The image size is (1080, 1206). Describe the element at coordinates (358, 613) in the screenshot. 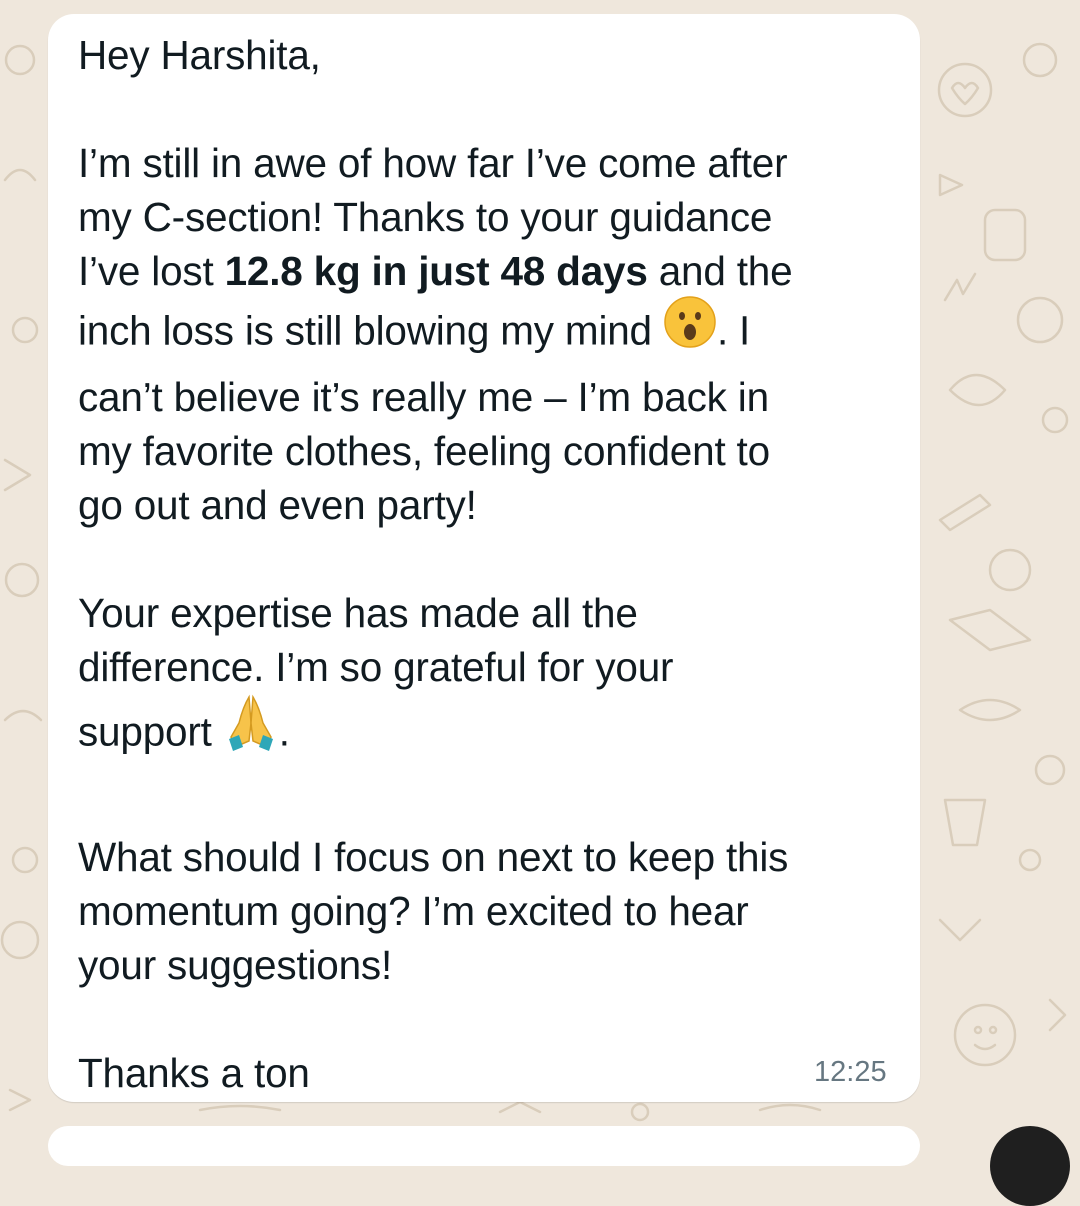

I see `message-line: Your expertise has made all the` at that location.